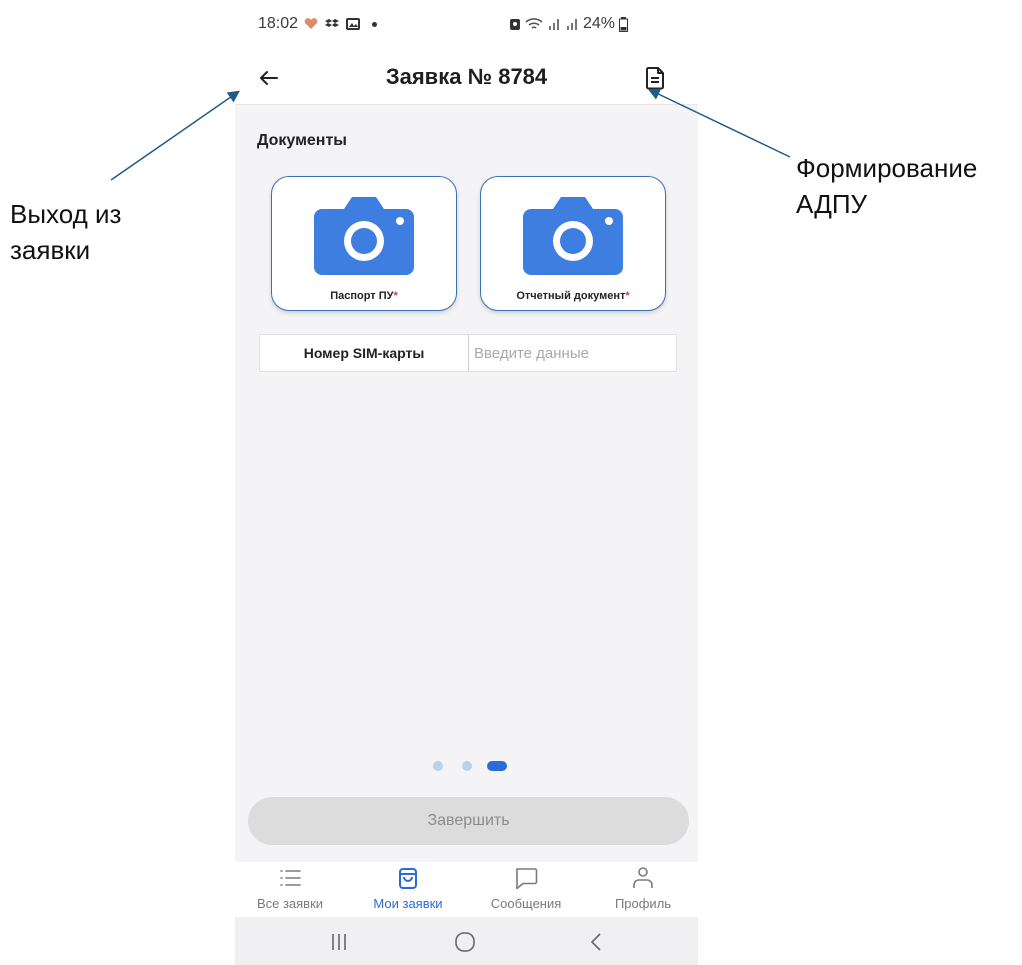 The height and width of the screenshot is (965, 1022). What do you see at coordinates (450, 134) in the screenshot?
I see `annotation-arrows` at bounding box center [450, 134].